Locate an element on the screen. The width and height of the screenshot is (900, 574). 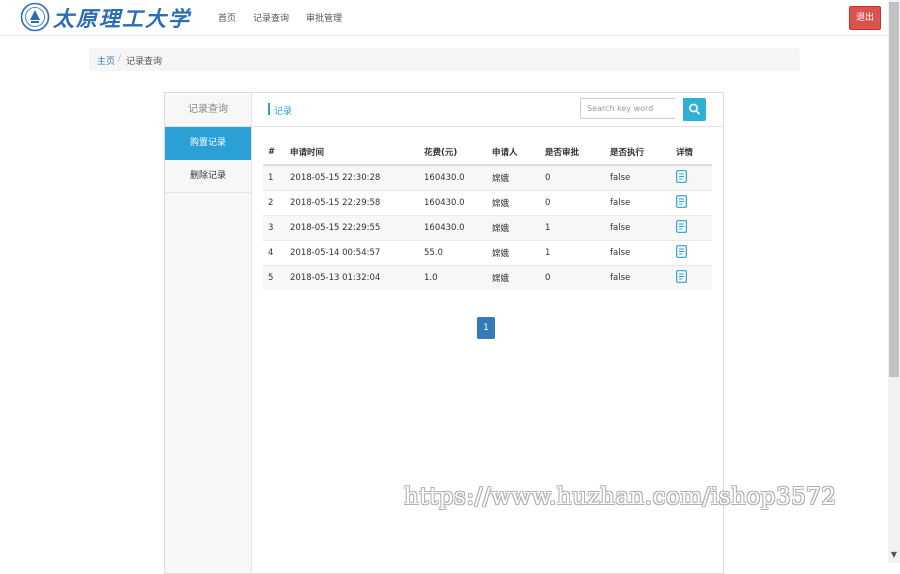
scrollbar-thumb is located at coordinates (894, 189).